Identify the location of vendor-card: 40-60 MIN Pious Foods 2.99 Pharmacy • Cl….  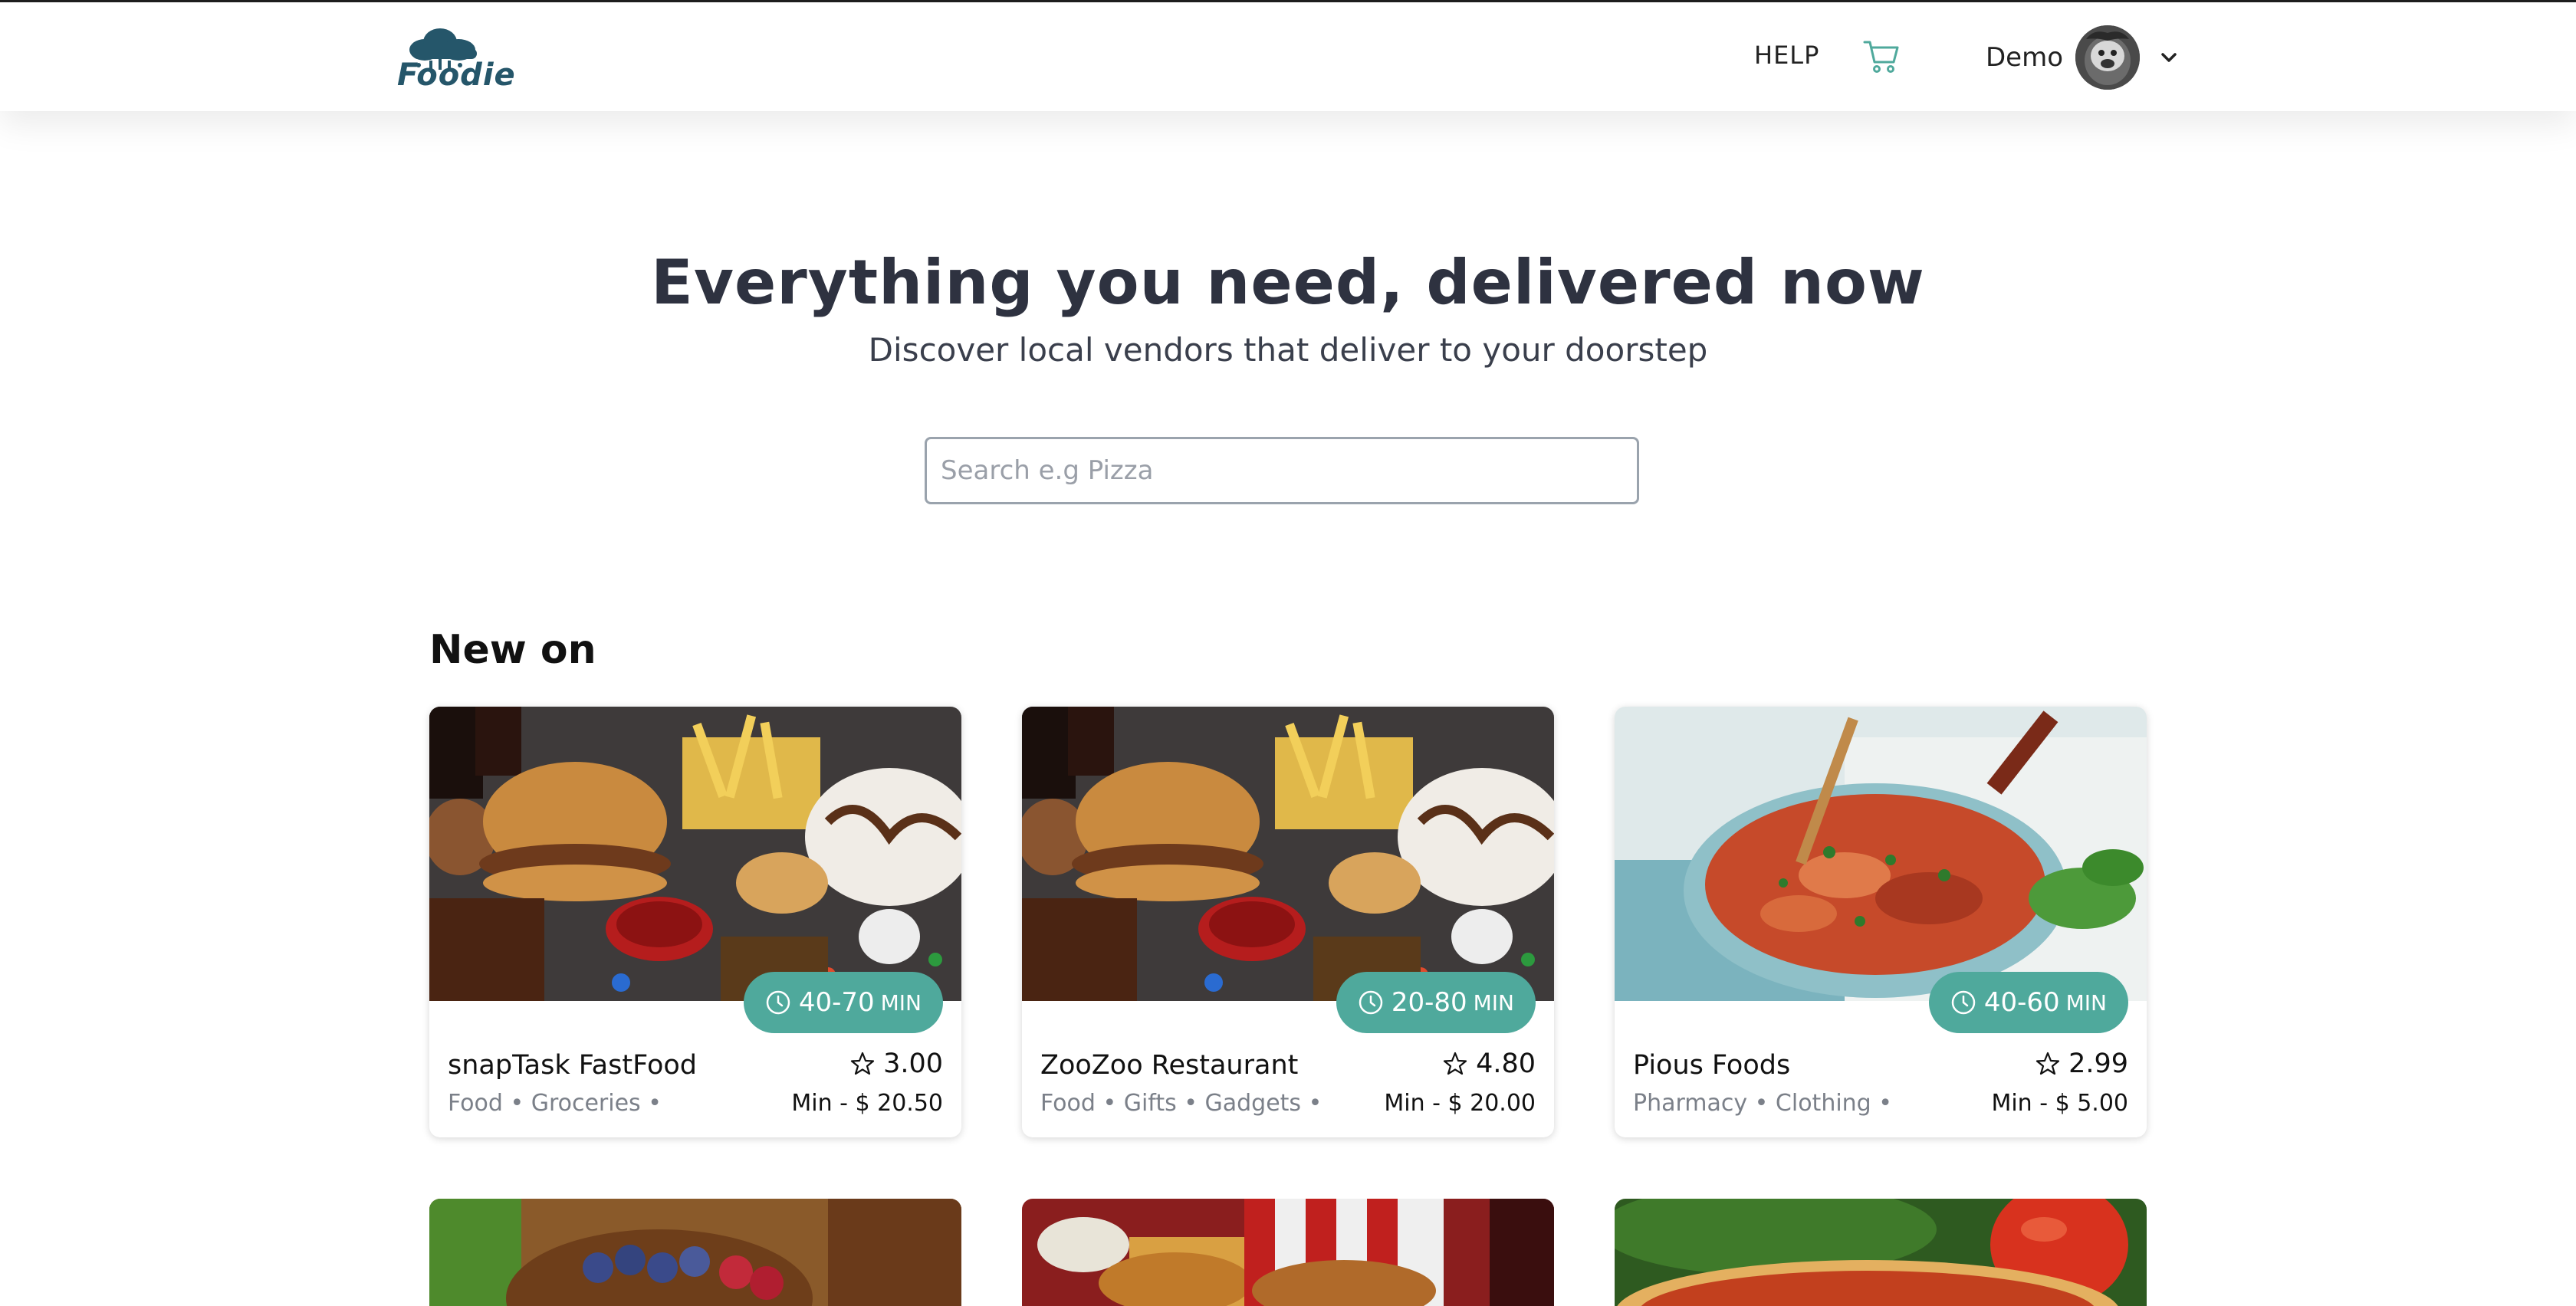
(1881, 922).